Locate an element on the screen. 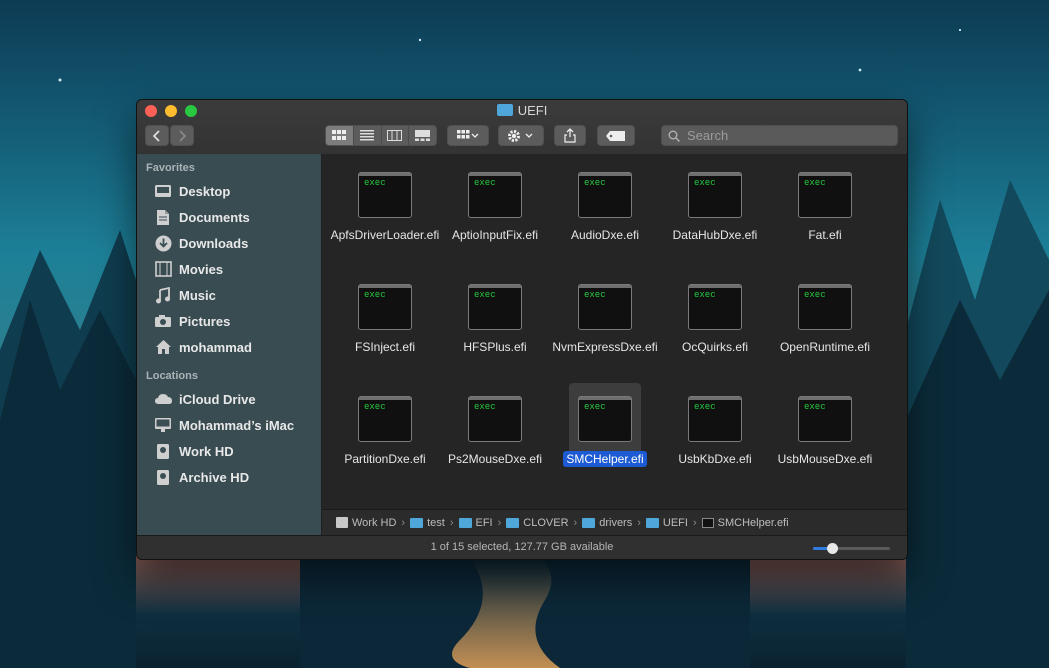 This screenshot has width=1049, height=668. sidebar-item-icloud-drive: iCloud Drive is located at coordinates (229, 399).